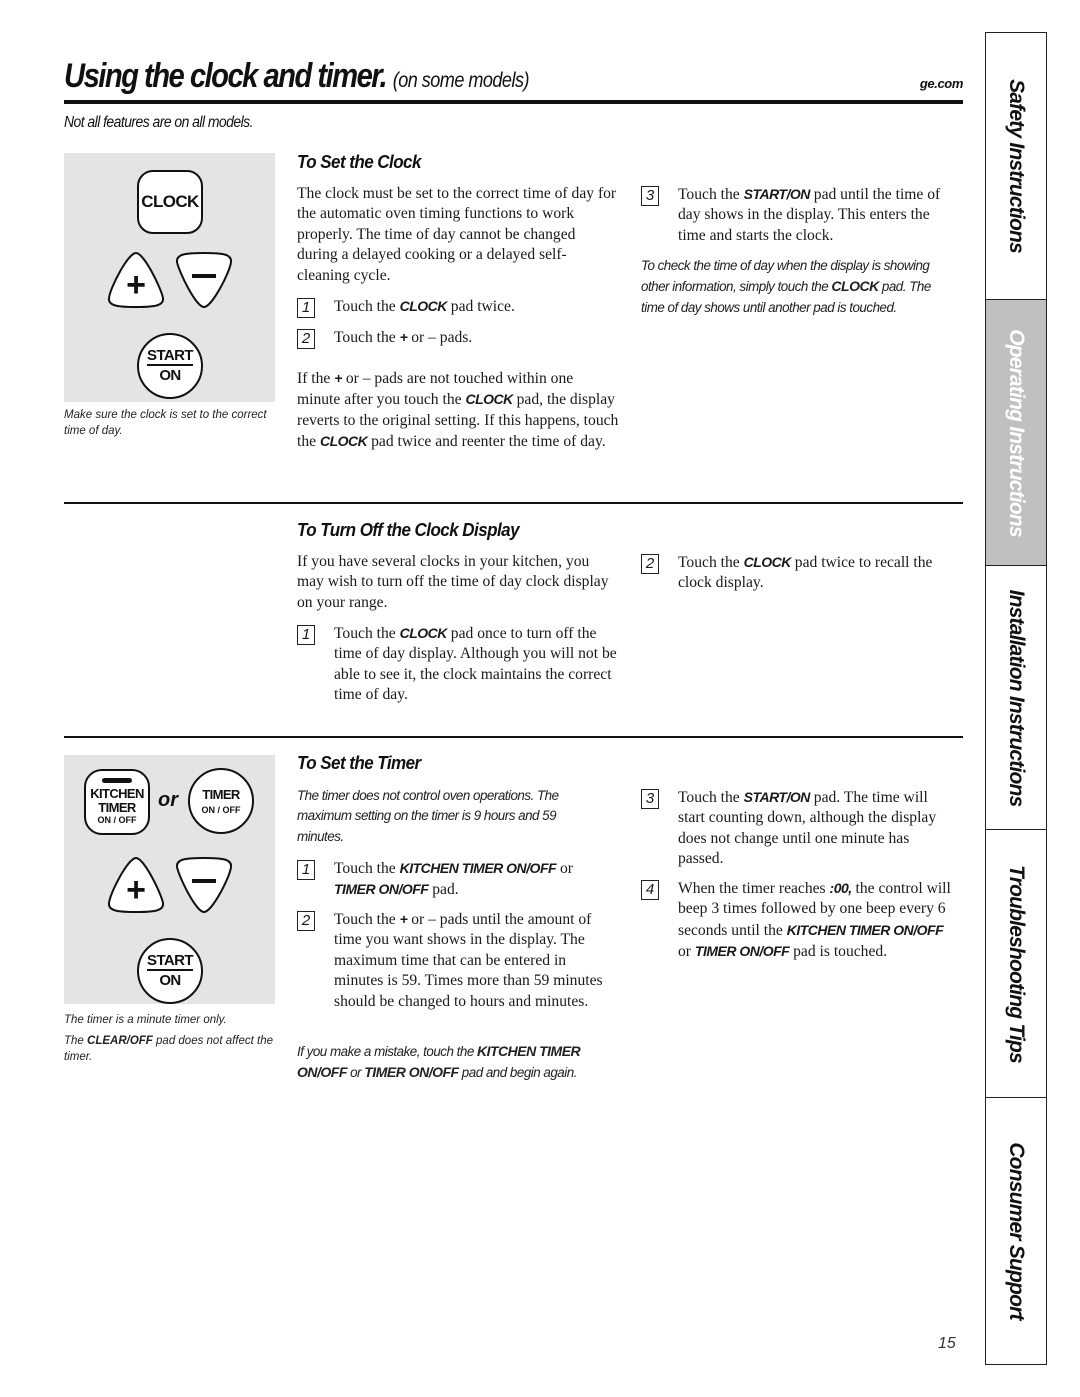 Image resolution: width=1080 pixels, height=1397 pixels. Describe the element at coordinates (408, 529) in the screenshot. I see `turn-off-display-heading: To Turn Off the Clock Display` at that location.